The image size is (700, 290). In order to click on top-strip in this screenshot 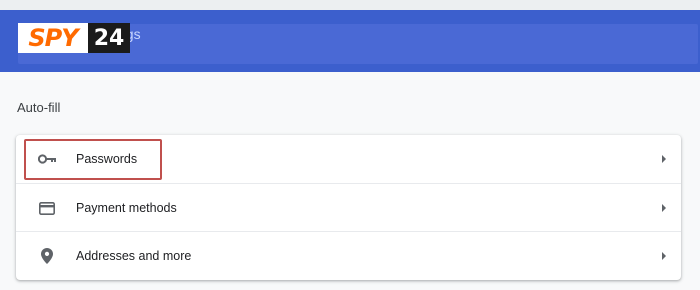, I will do `click(350, 5)`.